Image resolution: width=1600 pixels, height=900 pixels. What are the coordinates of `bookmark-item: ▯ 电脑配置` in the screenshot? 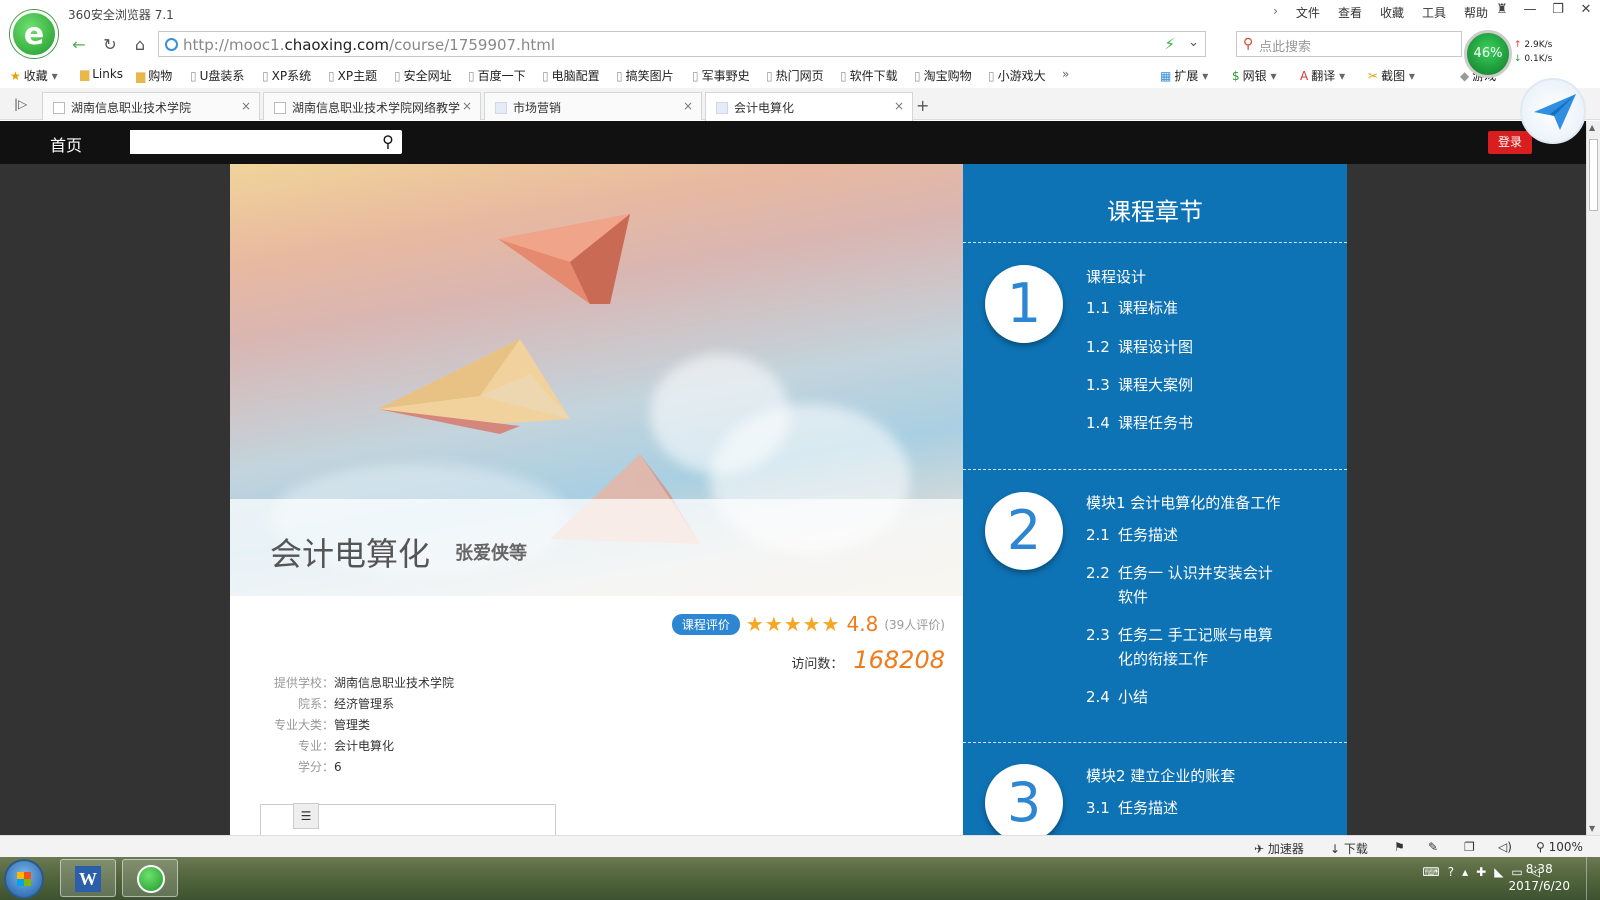 It's located at (571, 75).